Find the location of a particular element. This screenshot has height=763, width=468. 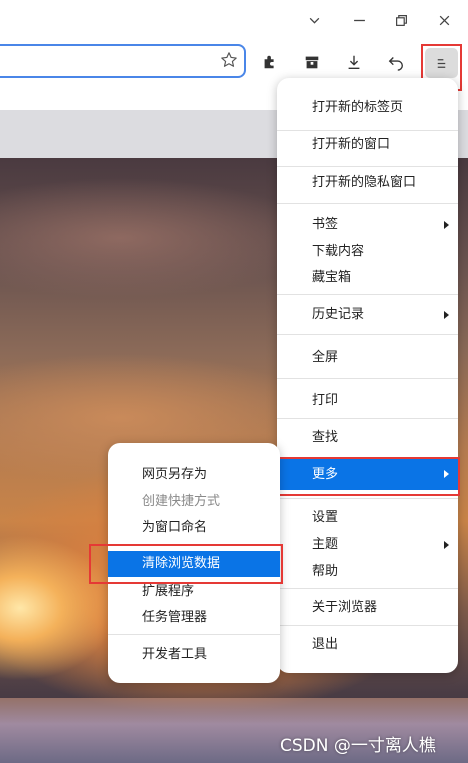

menu-item-exit: 退出 is located at coordinates (367, 645).